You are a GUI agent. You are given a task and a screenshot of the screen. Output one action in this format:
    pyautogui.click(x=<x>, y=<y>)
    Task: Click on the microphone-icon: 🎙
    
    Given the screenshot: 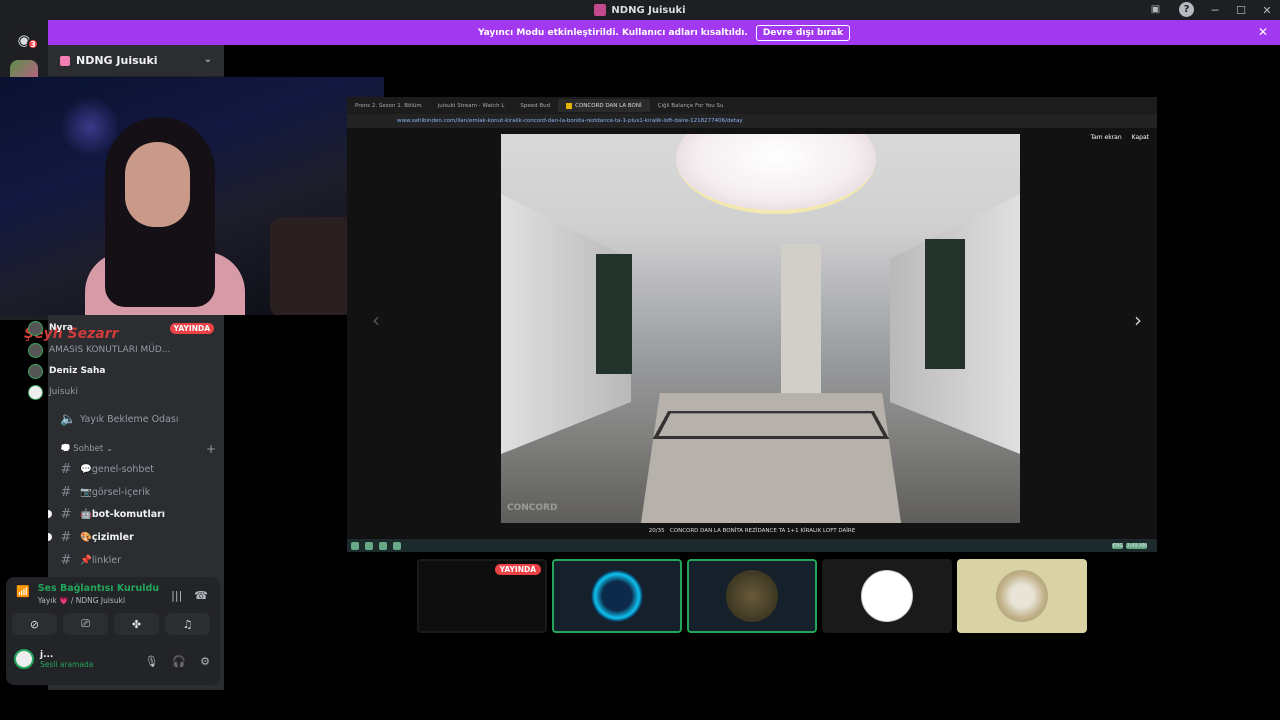 What is the action you would take?
    pyautogui.click(x=151, y=661)
    